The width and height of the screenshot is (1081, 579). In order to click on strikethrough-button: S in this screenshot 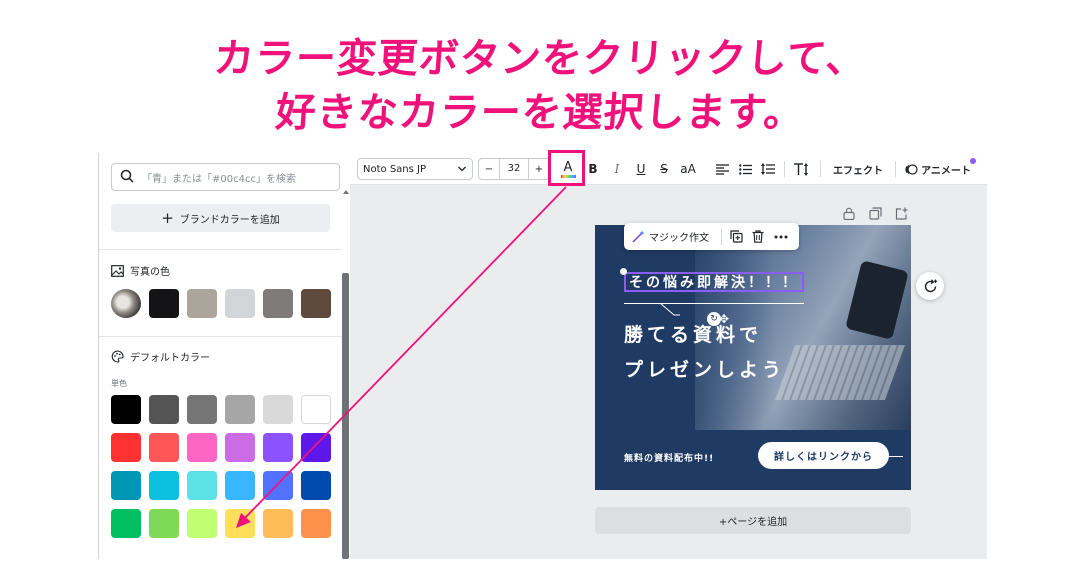, I will do `click(664, 169)`.